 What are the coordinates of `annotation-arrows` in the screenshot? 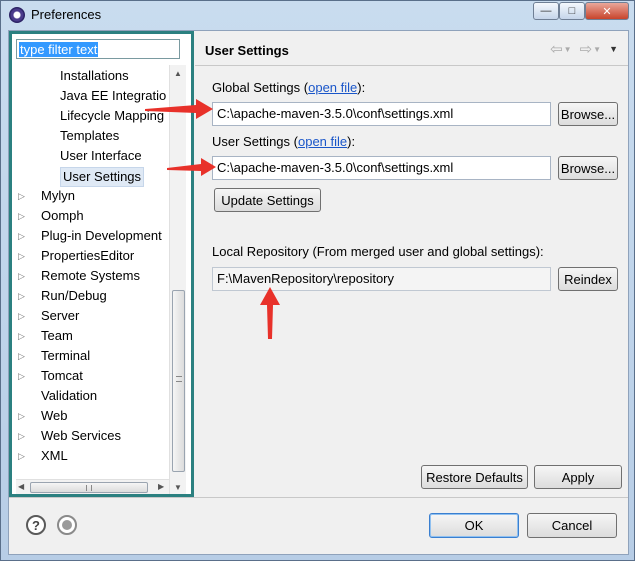 It's located at (212, 219).